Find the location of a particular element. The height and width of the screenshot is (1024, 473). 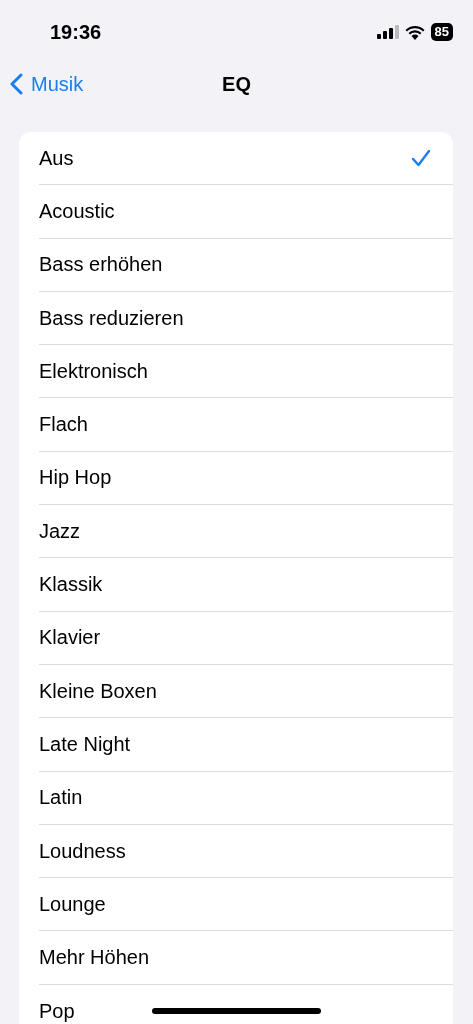

eq-option: Mehr Höhen is located at coordinates (246, 958).